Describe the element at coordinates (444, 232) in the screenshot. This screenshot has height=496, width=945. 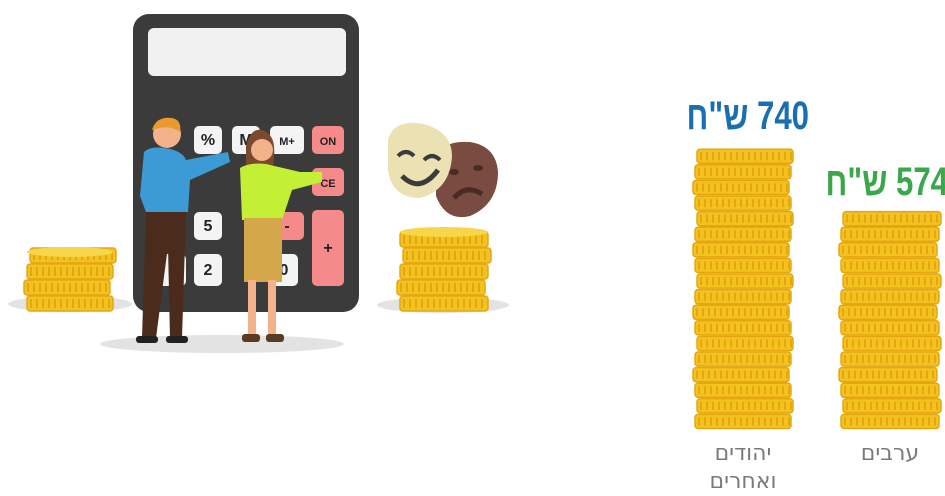
I see `coin-top` at that location.